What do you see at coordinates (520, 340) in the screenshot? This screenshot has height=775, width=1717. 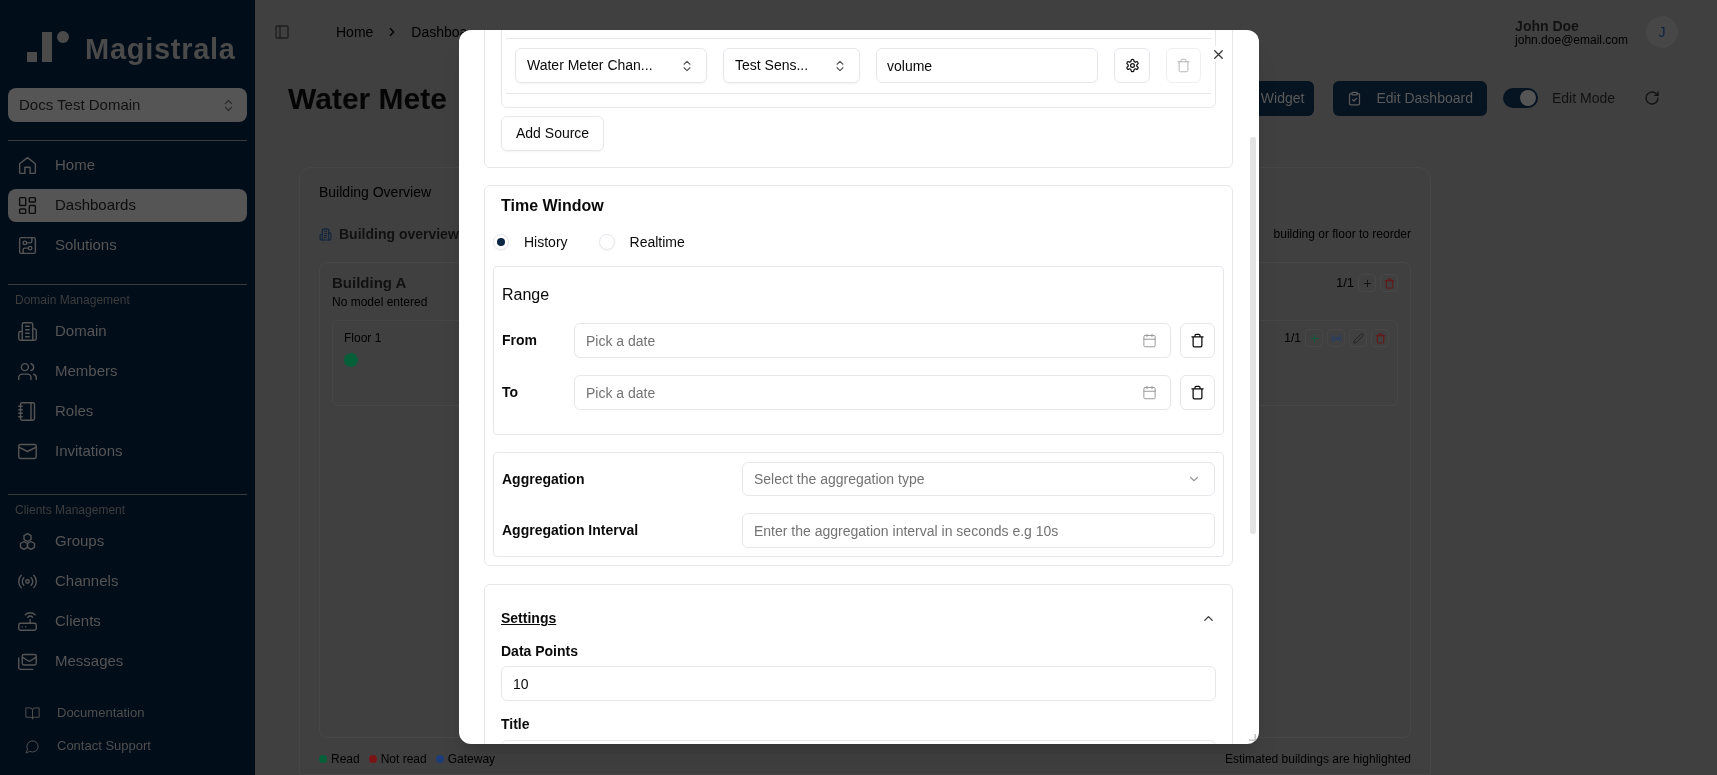 I see `field-label: From` at bounding box center [520, 340].